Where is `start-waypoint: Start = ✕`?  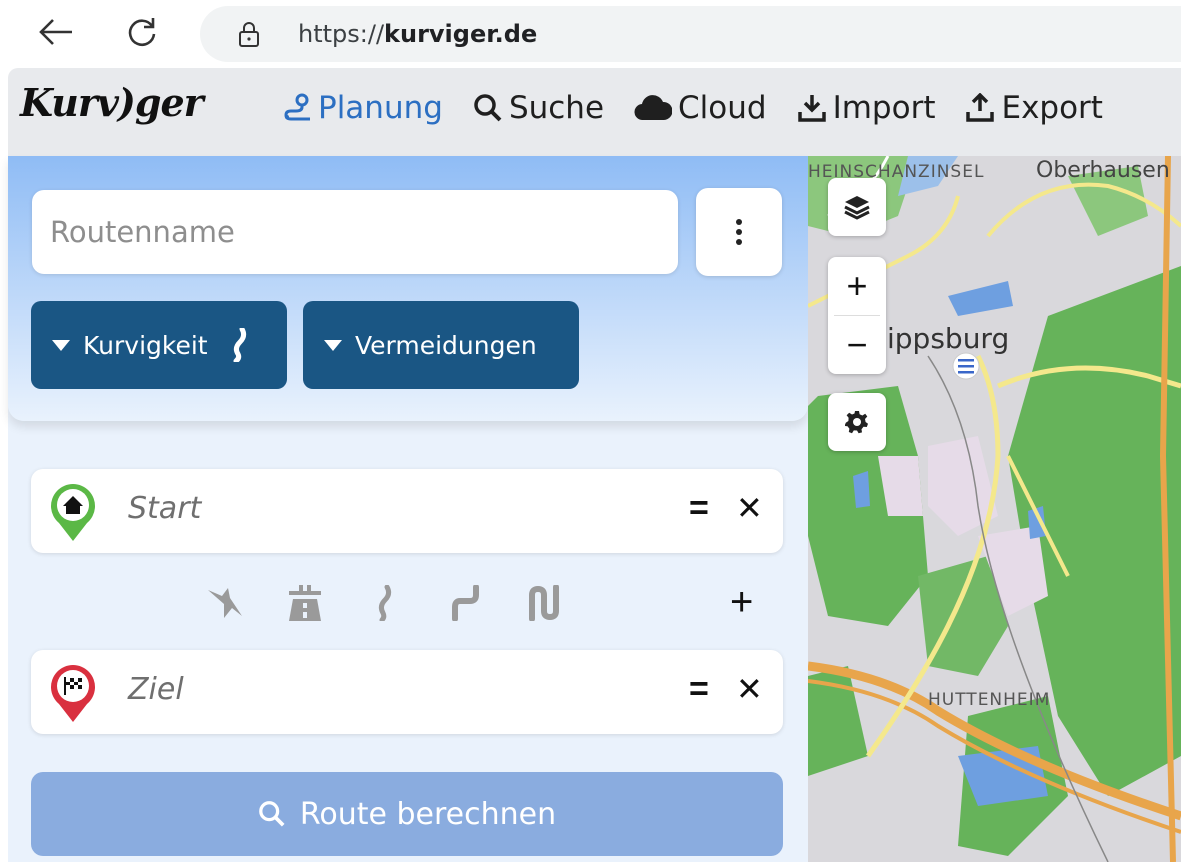
start-waypoint: Start = ✕ is located at coordinates (407, 511).